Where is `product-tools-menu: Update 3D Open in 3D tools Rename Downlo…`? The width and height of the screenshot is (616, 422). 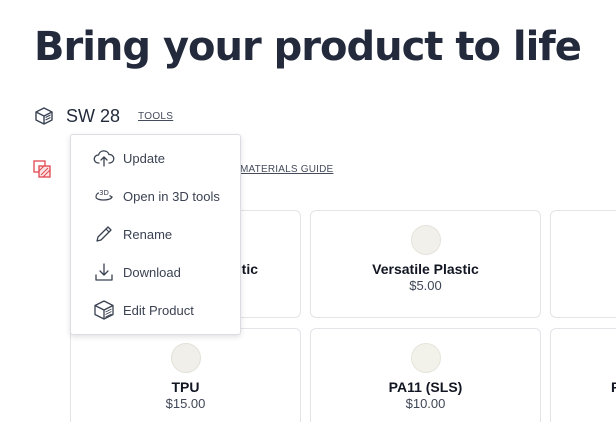 product-tools-menu: Update 3D Open in 3D tools Rename Downlo… is located at coordinates (155, 234).